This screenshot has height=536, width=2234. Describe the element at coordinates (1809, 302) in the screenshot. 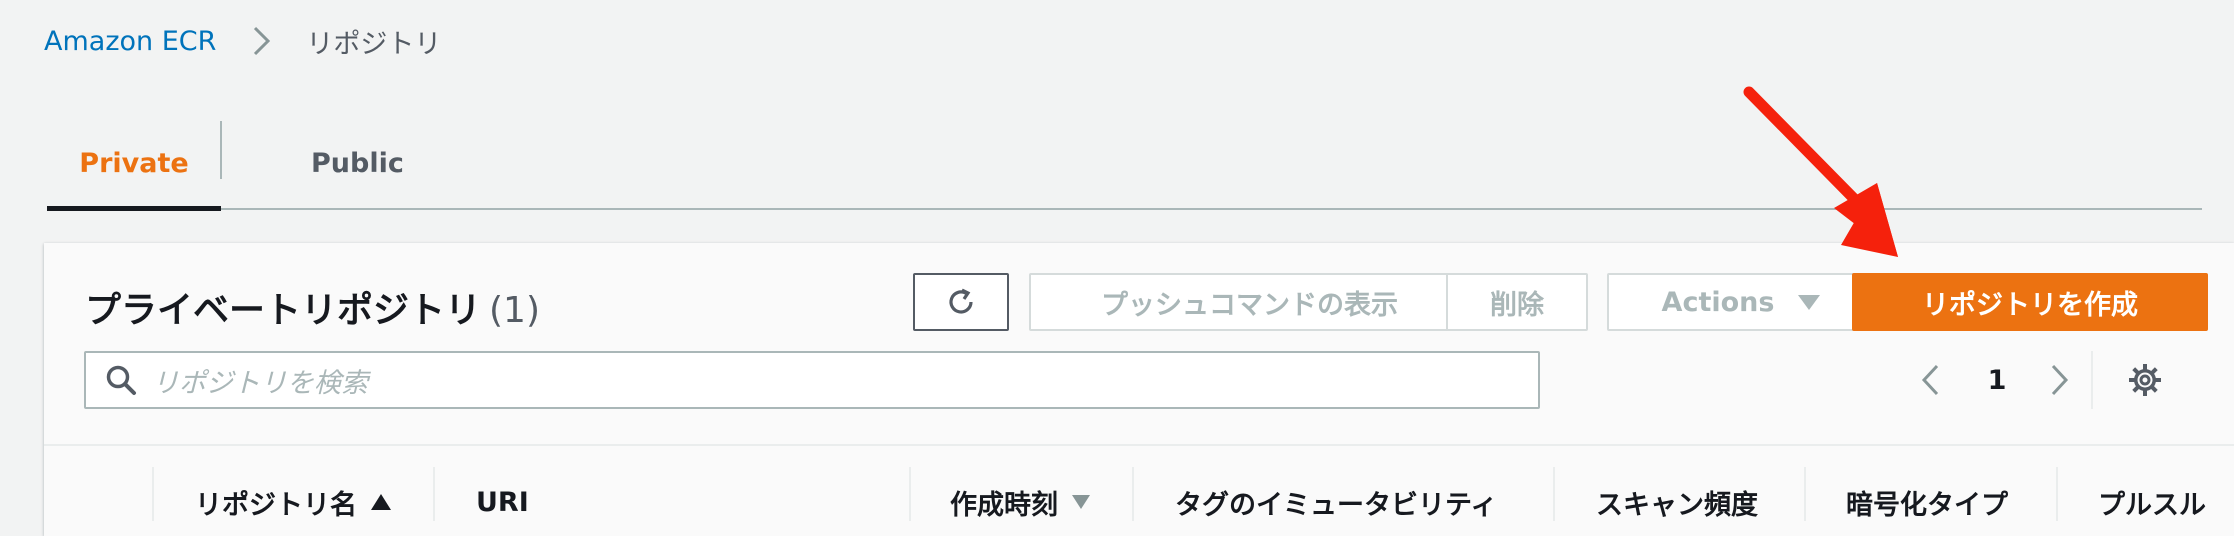

I see `caret-down-icon` at that location.